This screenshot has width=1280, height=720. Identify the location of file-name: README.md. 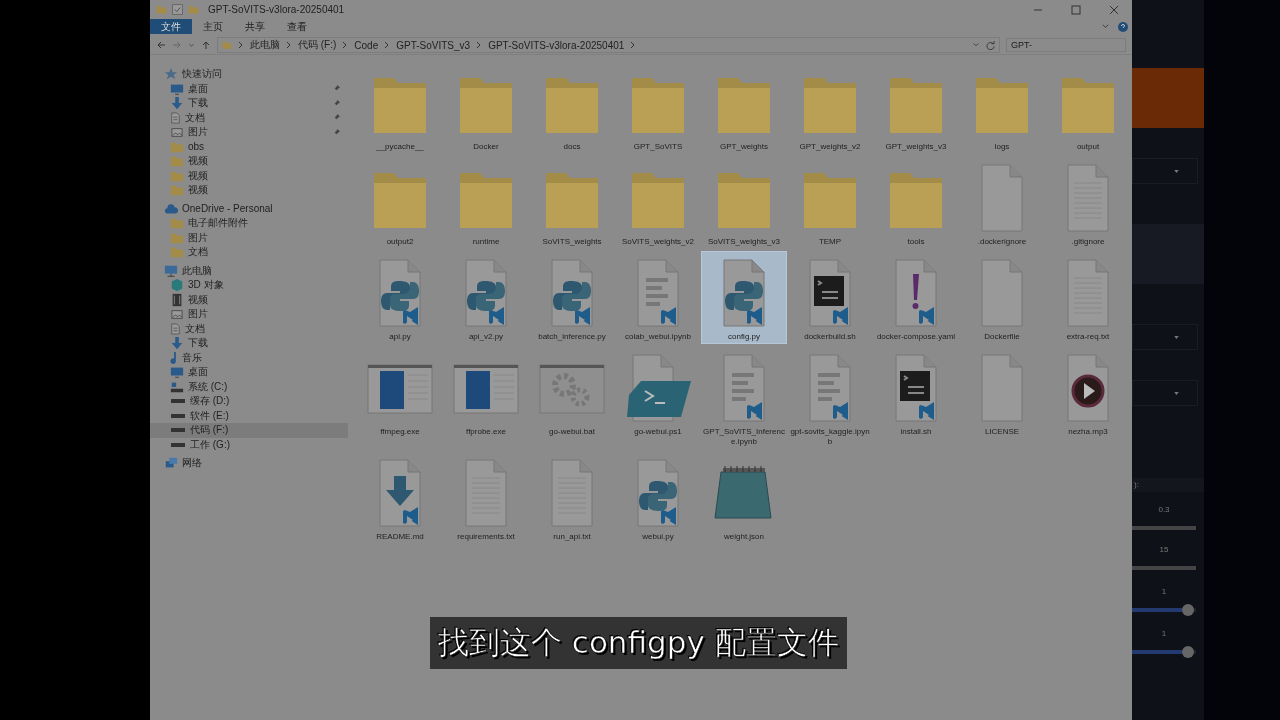
(400, 537).